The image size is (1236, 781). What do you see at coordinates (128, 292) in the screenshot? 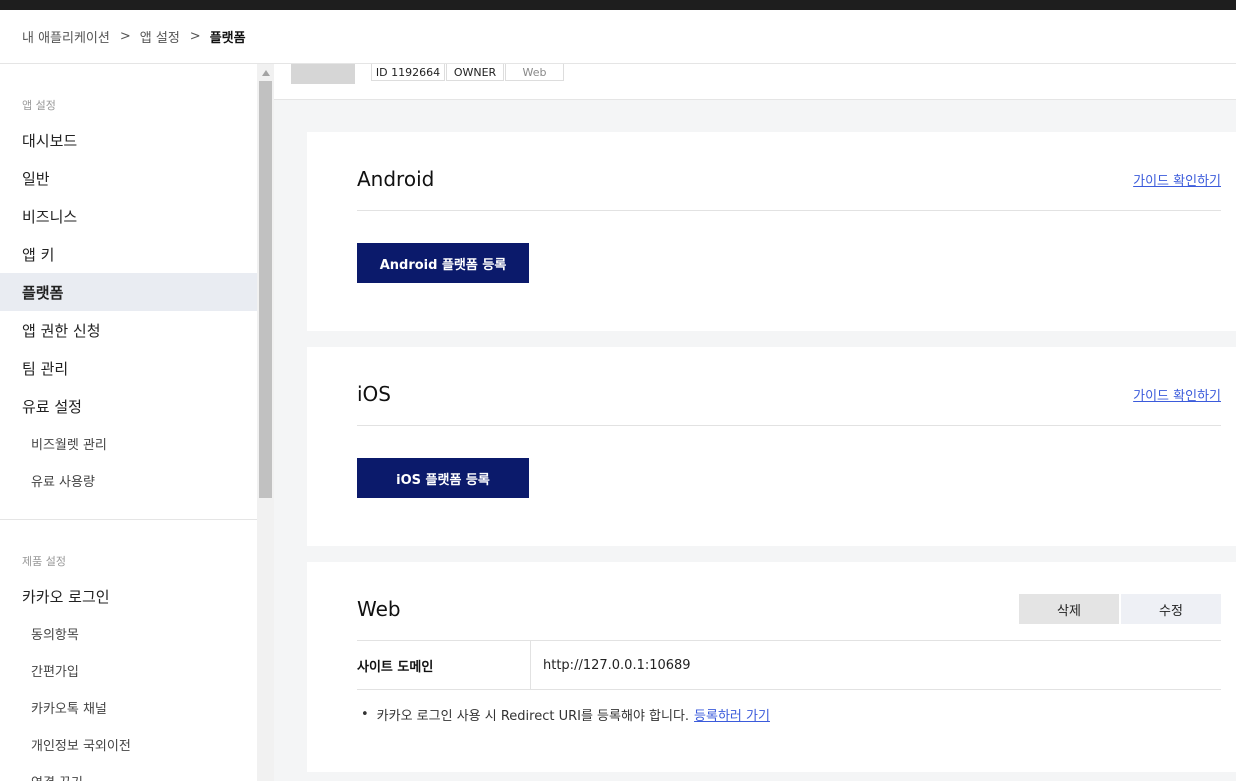
I see `sidebar-item-platform: 플랫폼` at bounding box center [128, 292].